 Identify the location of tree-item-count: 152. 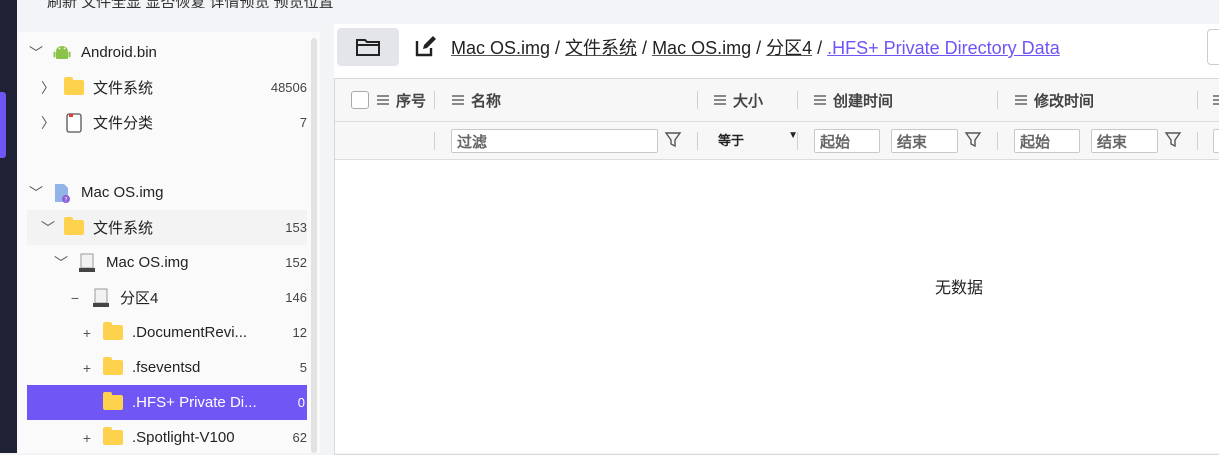
(296, 262).